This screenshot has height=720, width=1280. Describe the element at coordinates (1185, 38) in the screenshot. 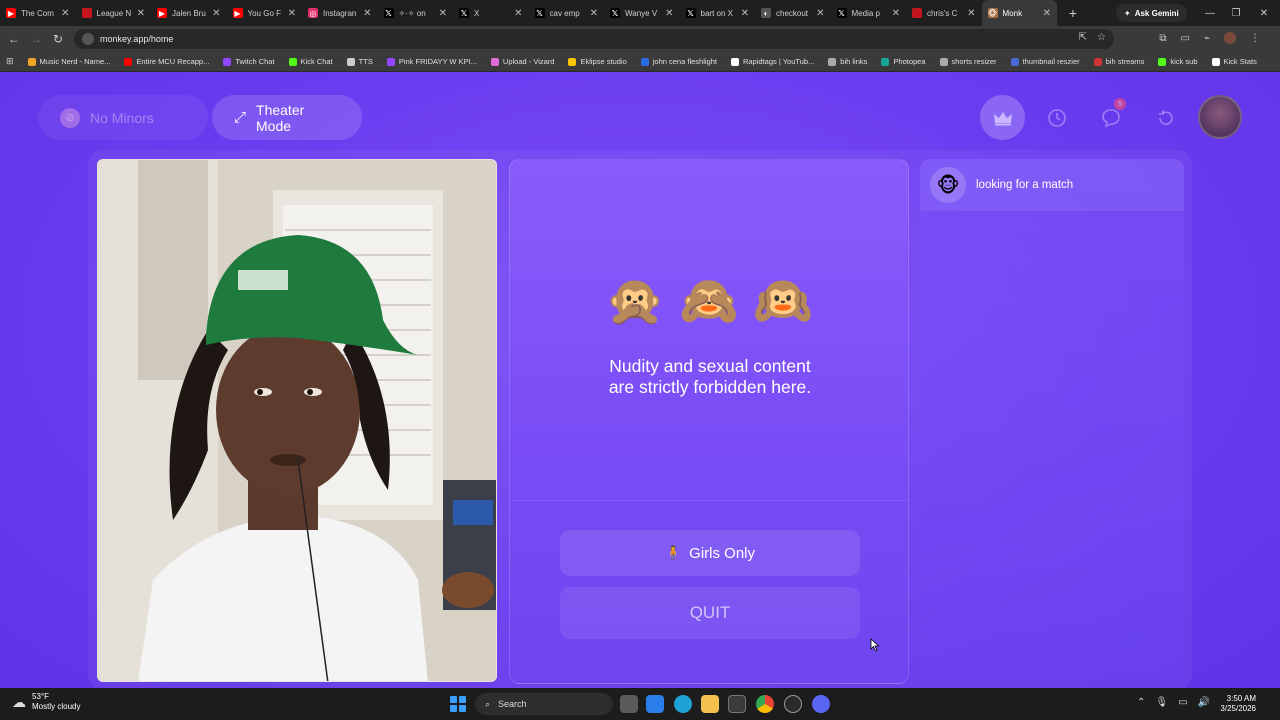

I see `side-panel-icon: ▭` at that location.